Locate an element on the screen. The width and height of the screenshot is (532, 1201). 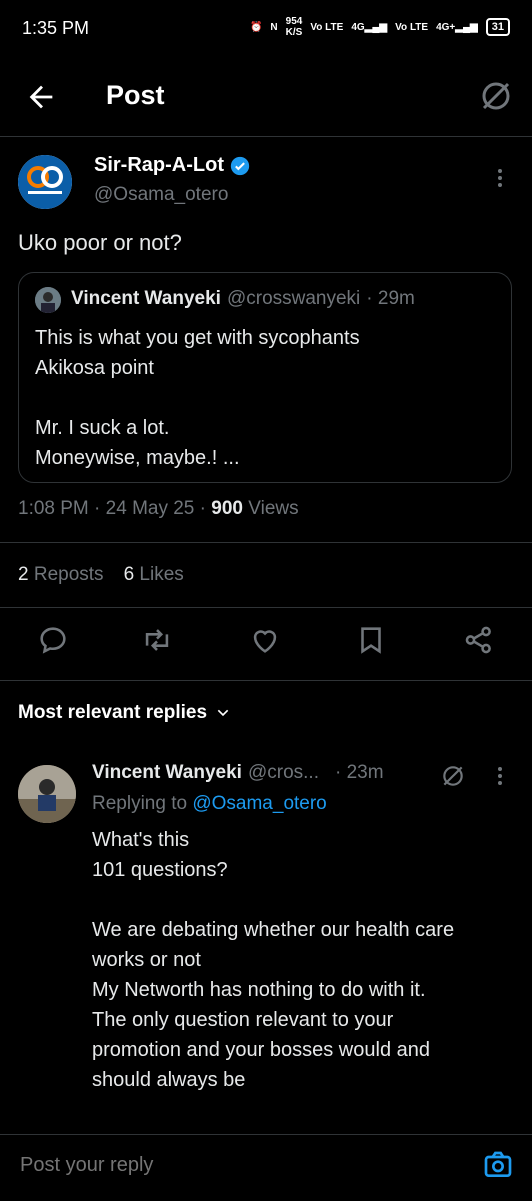
reply-button is located at coordinates (53, 640).